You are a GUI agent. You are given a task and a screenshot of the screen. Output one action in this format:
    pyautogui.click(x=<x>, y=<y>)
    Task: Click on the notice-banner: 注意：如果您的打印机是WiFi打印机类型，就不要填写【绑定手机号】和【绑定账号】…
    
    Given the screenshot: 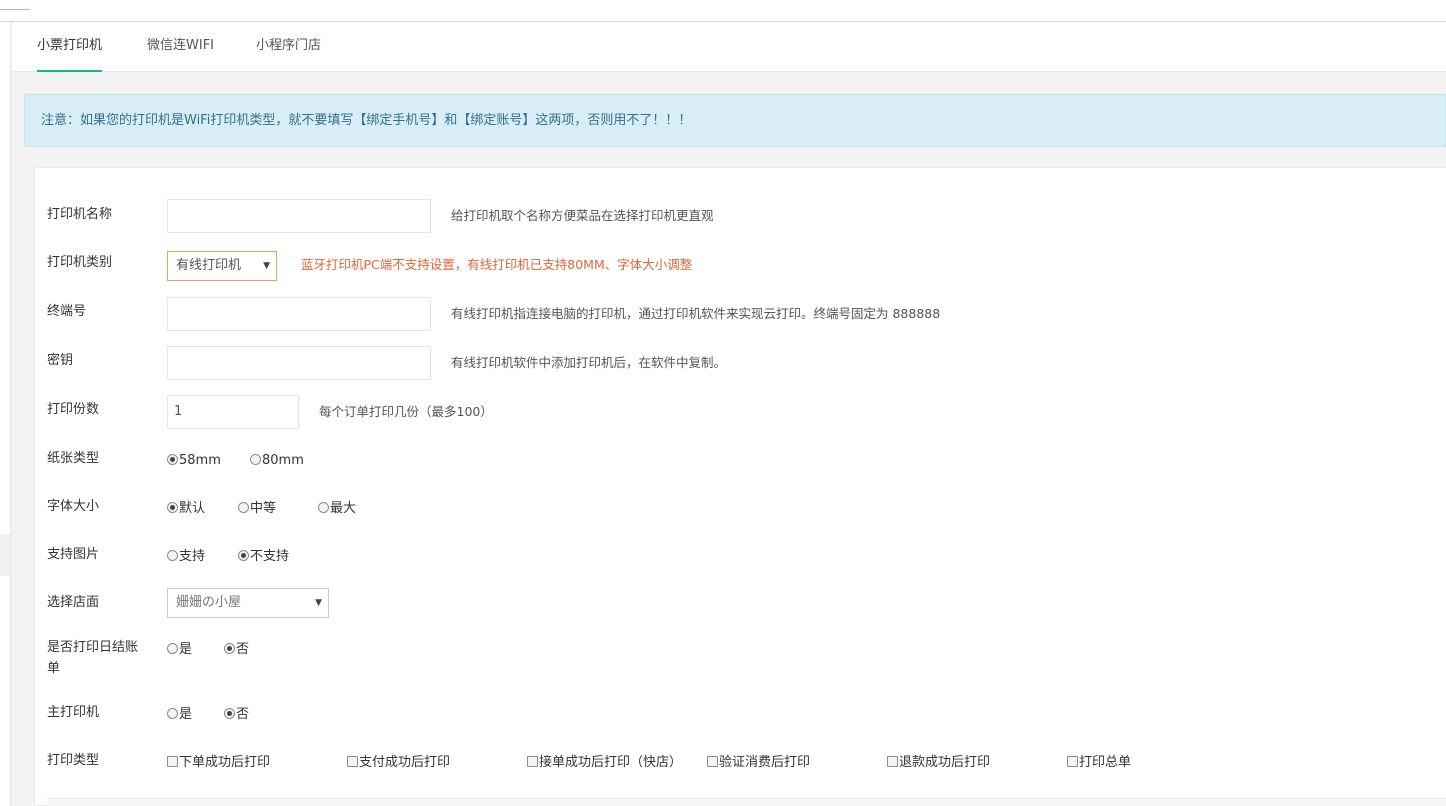 What is the action you would take?
    pyautogui.click(x=735, y=120)
    